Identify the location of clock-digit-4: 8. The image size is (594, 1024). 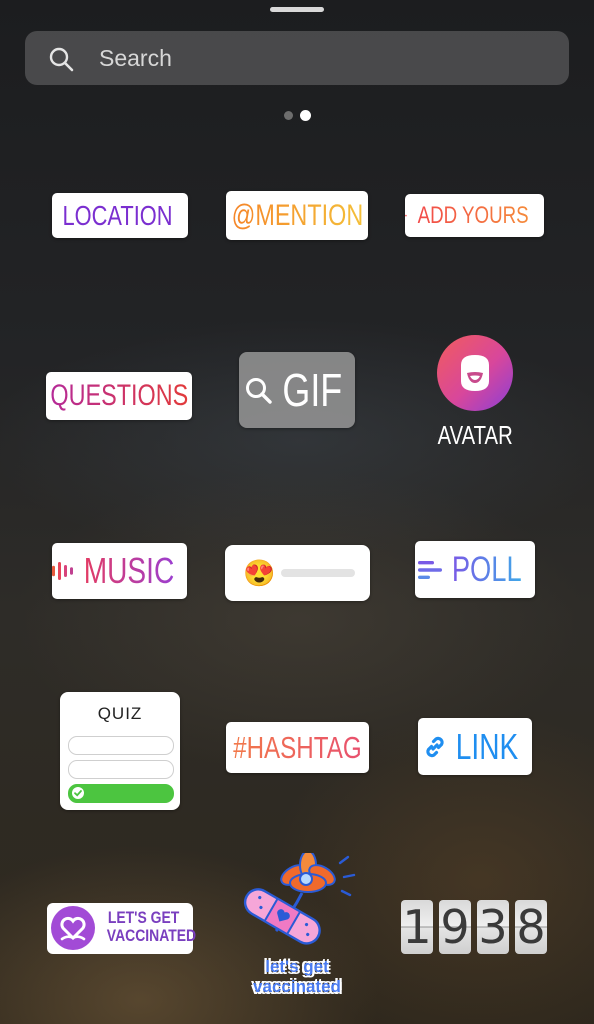
(531, 927).